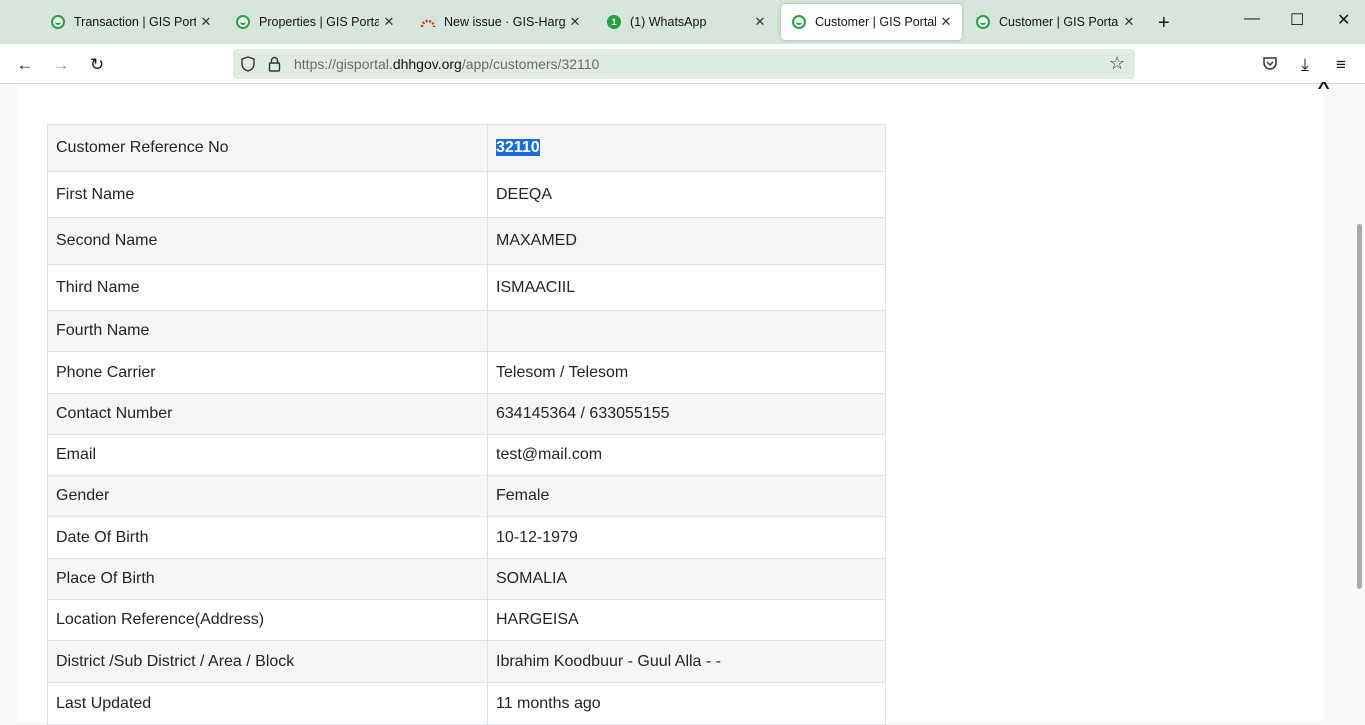 This screenshot has height=725, width=1365. Describe the element at coordinates (686, 414) in the screenshot. I see `field-value: 634145364 / 633055155` at that location.